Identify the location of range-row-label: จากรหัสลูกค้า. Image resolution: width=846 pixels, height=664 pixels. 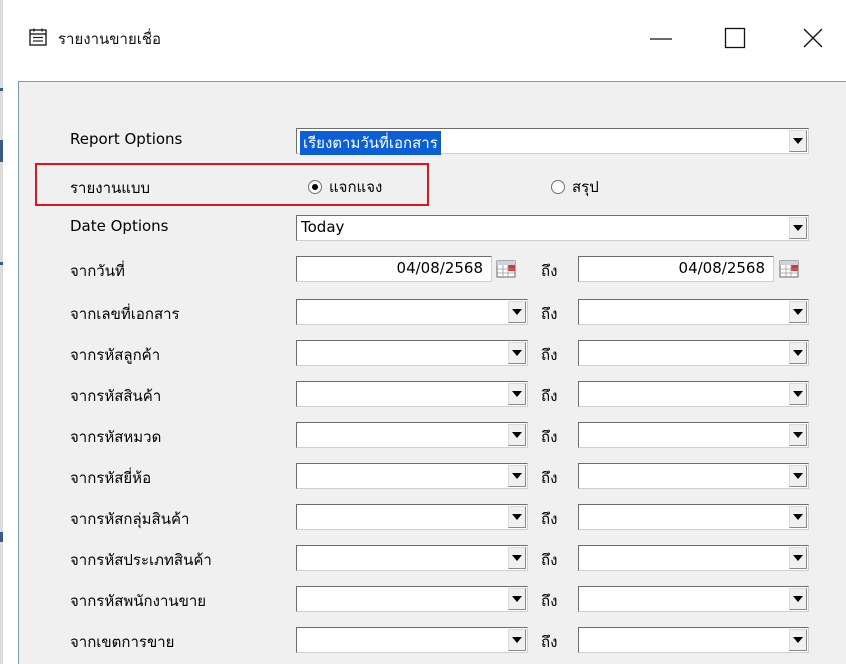
(115, 355).